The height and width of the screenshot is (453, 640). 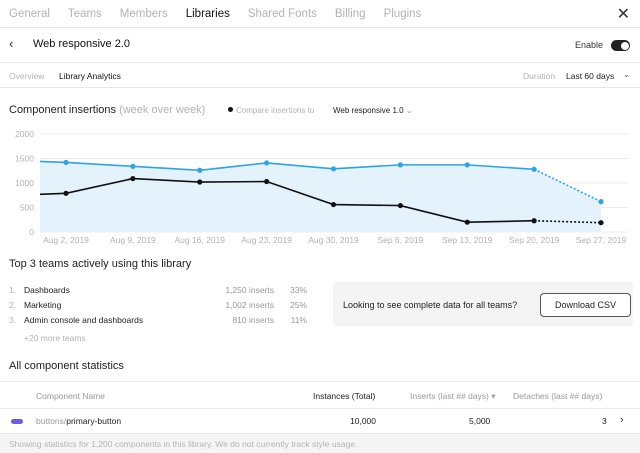 What do you see at coordinates (624, 45) in the screenshot?
I see `toggle-knob` at bounding box center [624, 45].